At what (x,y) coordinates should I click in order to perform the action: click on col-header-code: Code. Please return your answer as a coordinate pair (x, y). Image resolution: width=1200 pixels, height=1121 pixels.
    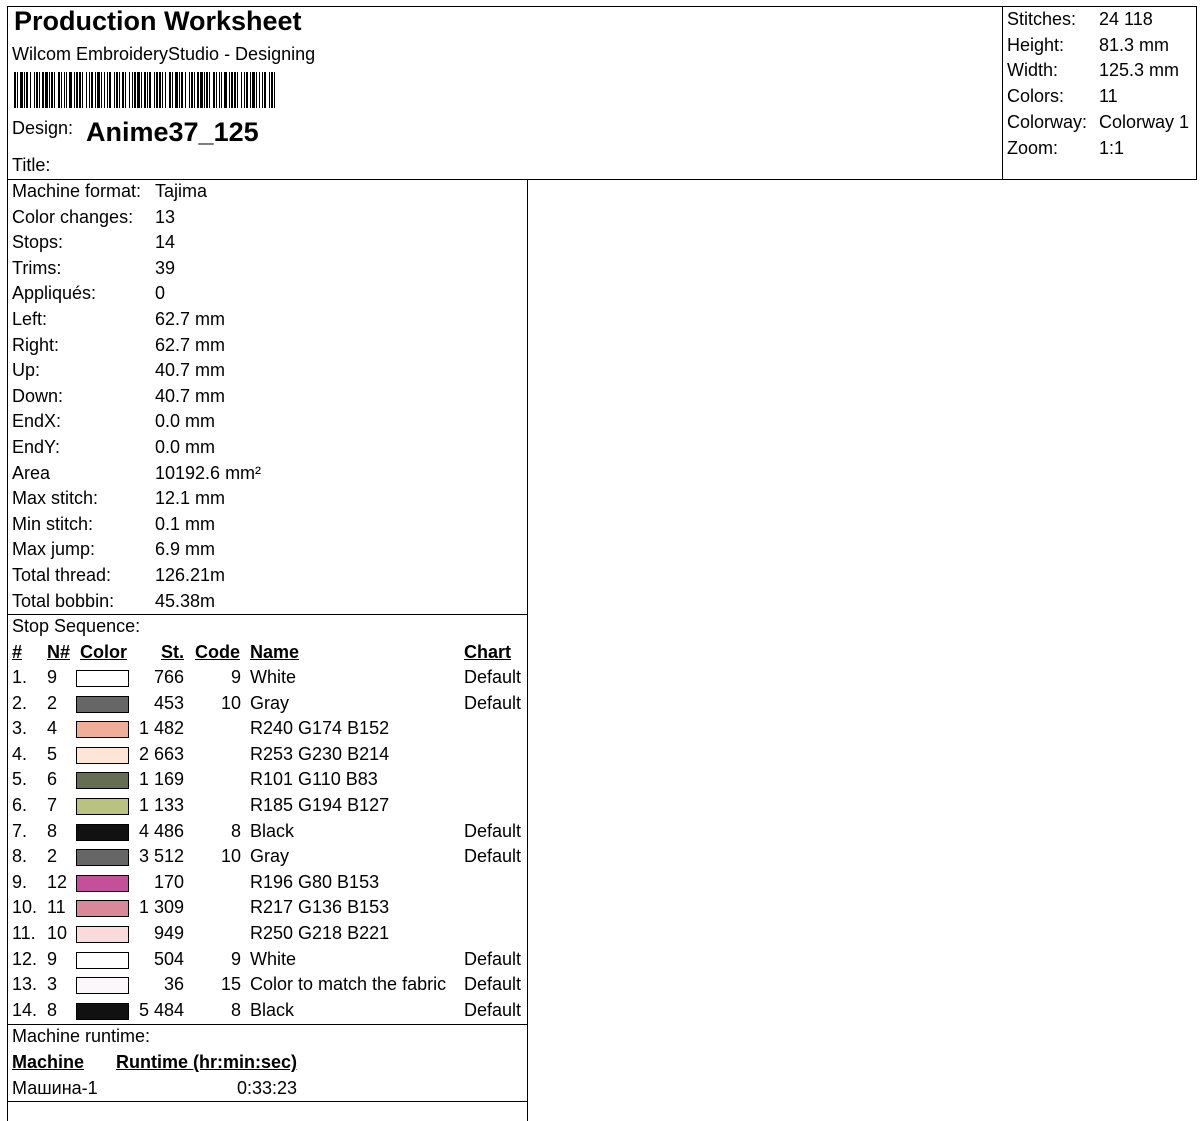
    Looking at the image, I should click on (217, 652).